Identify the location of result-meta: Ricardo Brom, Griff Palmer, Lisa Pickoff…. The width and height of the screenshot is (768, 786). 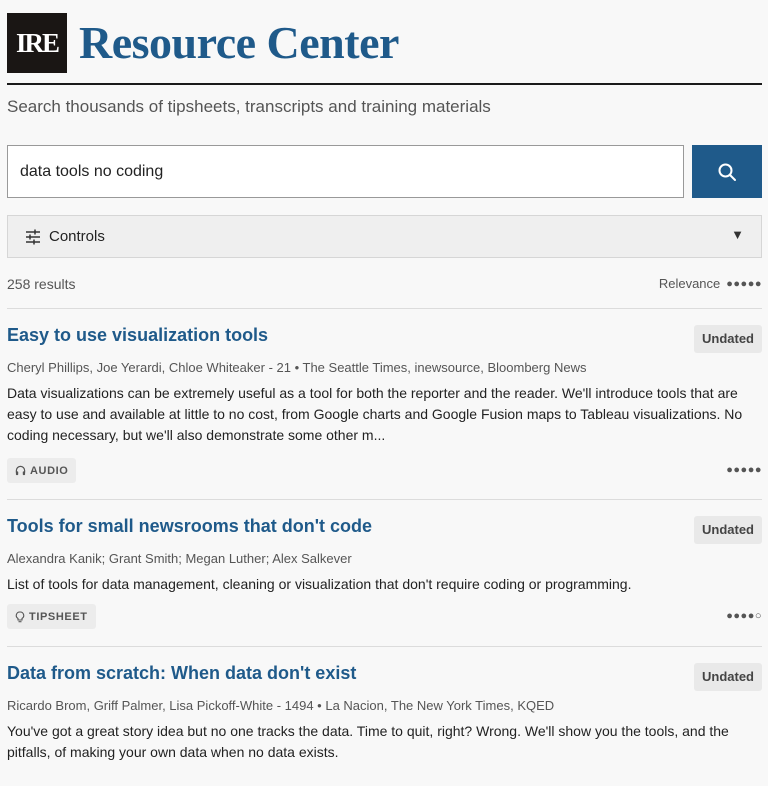
(281, 705).